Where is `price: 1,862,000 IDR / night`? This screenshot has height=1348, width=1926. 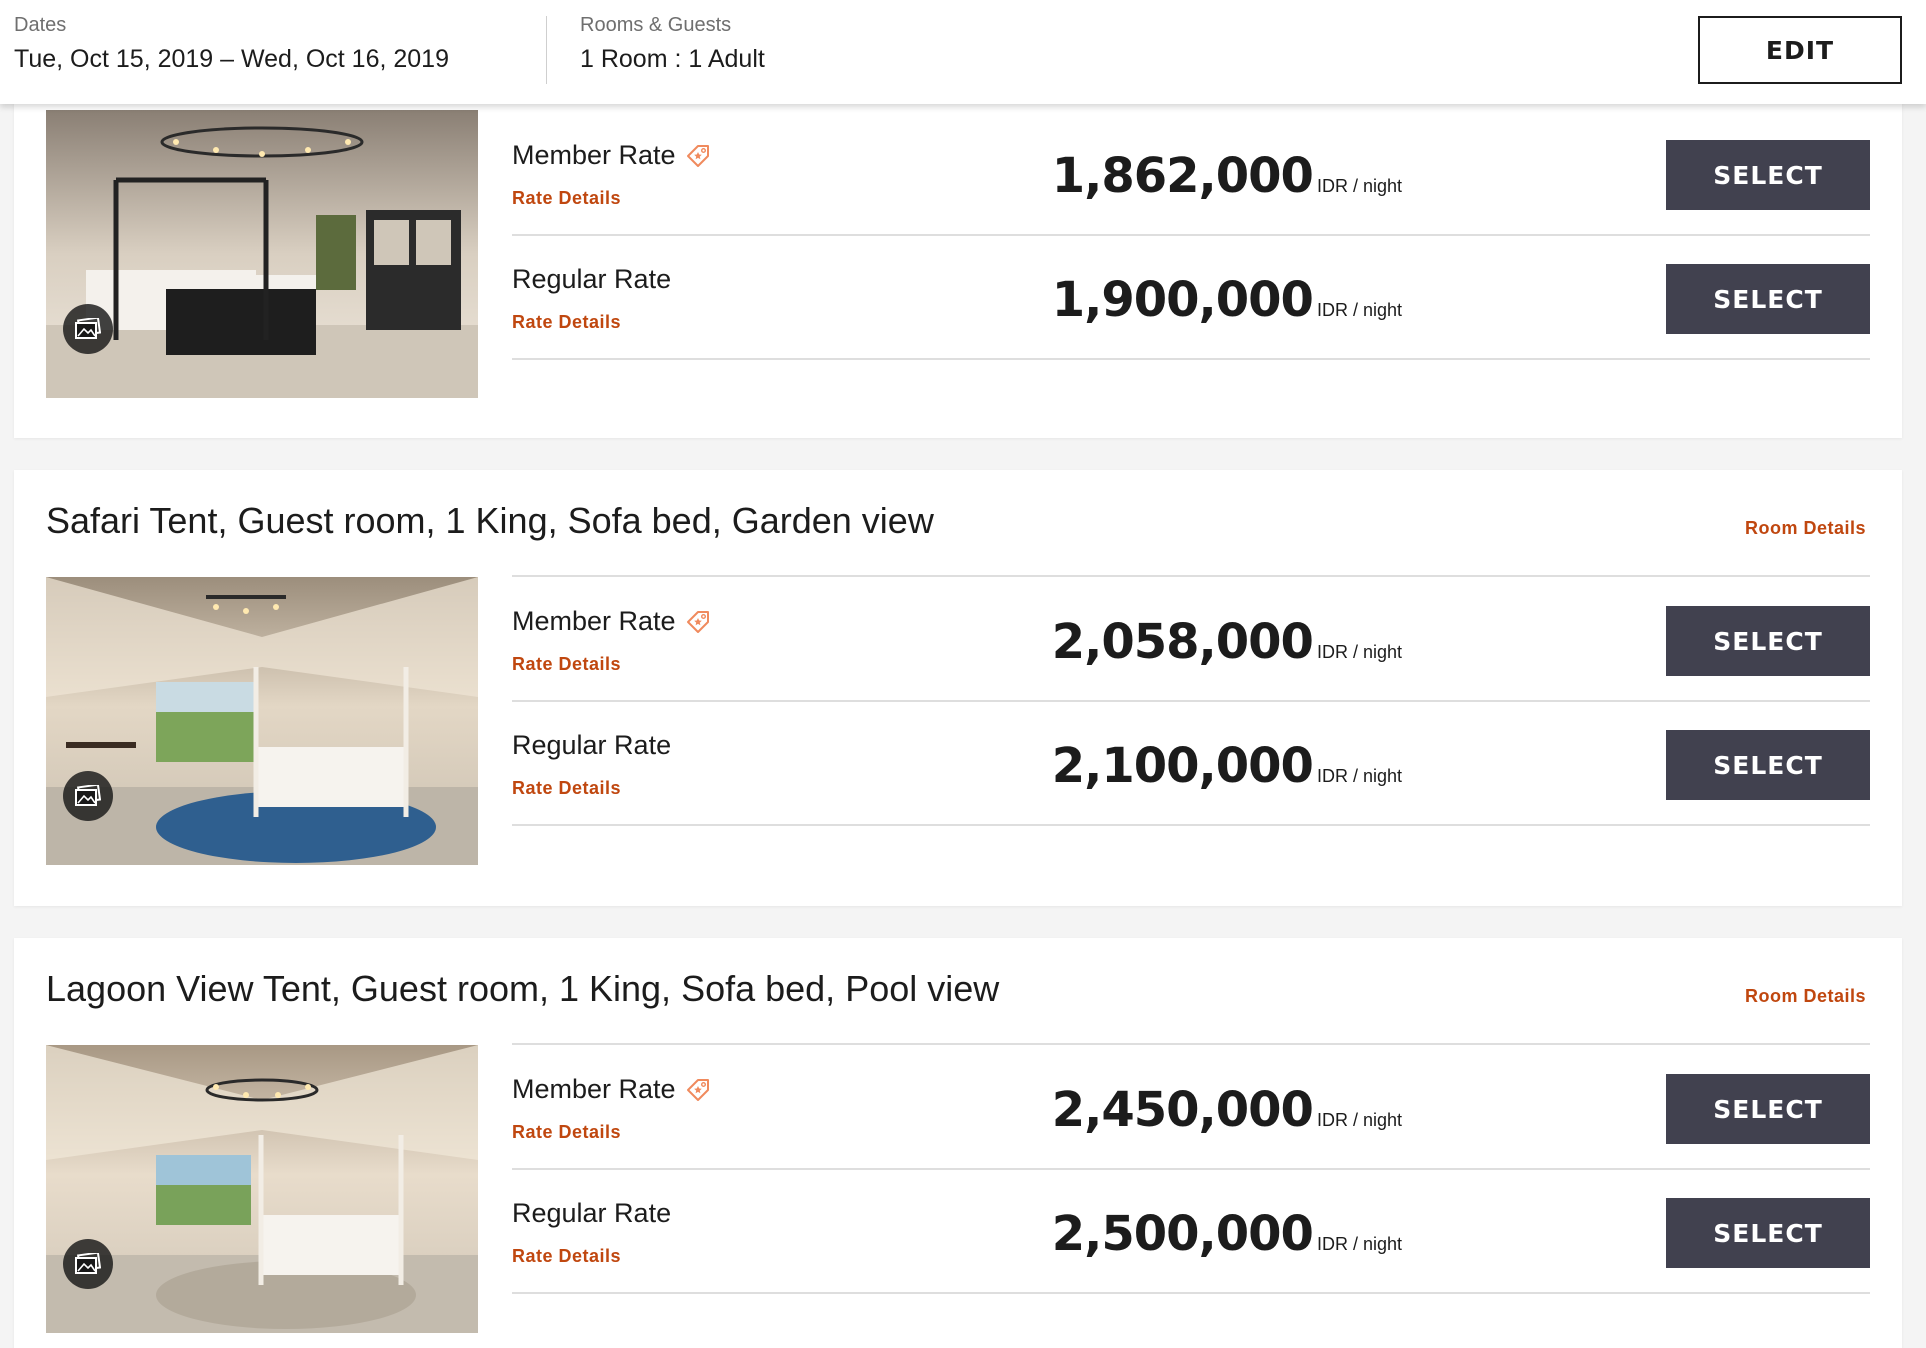 price: 1,862,000 IDR / night is located at coordinates (1227, 176).